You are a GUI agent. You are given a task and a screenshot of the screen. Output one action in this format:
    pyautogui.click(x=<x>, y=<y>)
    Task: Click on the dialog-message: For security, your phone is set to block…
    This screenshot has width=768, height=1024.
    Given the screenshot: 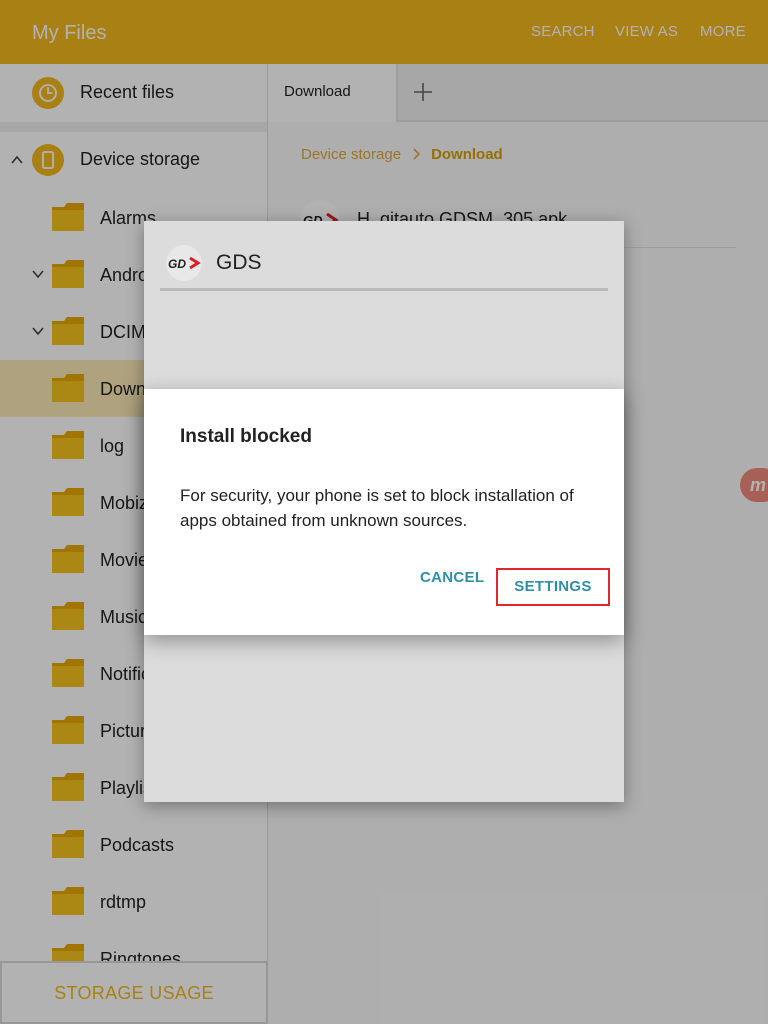 What is the action you would take?
    pyautogui.click(x=377, y=508)
    